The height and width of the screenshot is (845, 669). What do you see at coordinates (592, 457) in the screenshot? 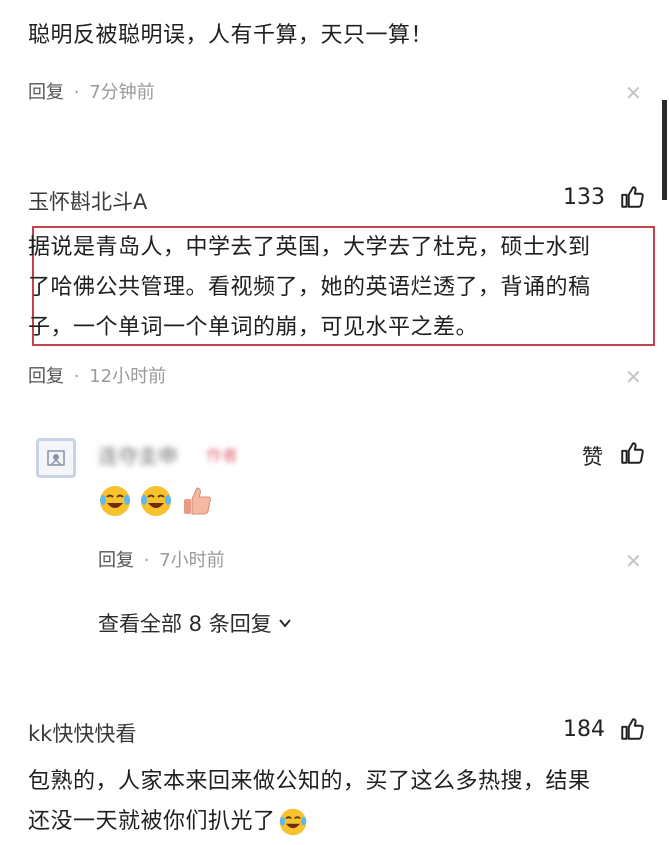
I see `sub-reply-like-label: 赞` at bounding box center [592, 457].